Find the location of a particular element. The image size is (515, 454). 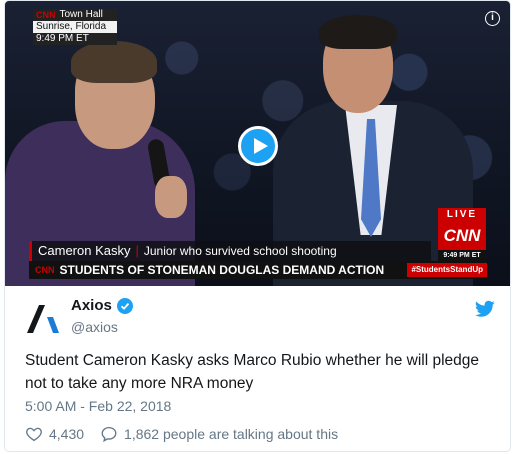

like-count: 4,430 is located at coordinates (66, 434).